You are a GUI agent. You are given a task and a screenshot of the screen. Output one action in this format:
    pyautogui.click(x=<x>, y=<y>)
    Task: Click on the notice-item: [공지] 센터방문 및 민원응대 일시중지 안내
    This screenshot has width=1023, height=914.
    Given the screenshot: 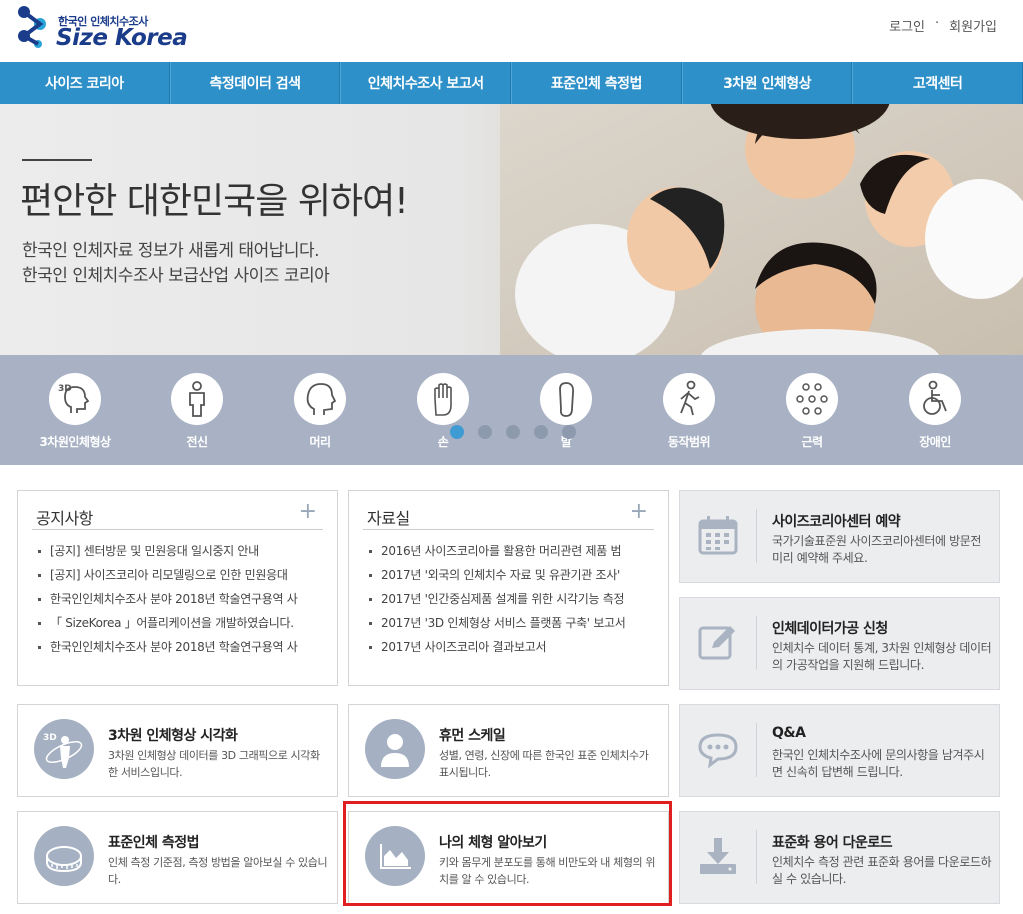 What is the action you would take?
    pyautogui.click(x=179, y=551)
    